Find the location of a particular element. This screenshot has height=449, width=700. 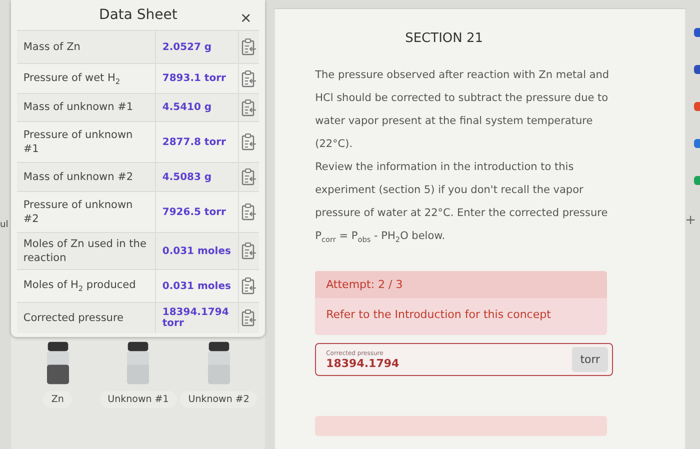

row-value: 18394.1794 torr is located at coordinates (197, 318).